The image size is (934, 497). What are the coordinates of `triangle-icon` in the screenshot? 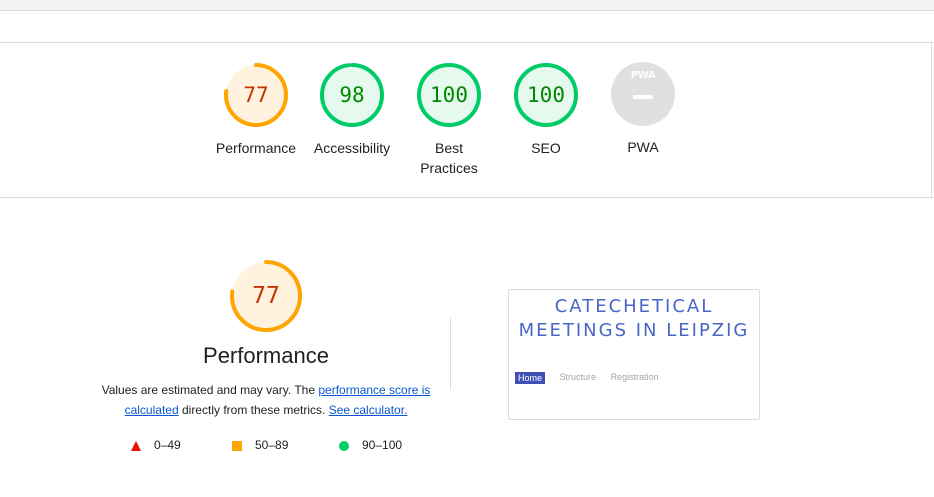 It's located at (135, 444).